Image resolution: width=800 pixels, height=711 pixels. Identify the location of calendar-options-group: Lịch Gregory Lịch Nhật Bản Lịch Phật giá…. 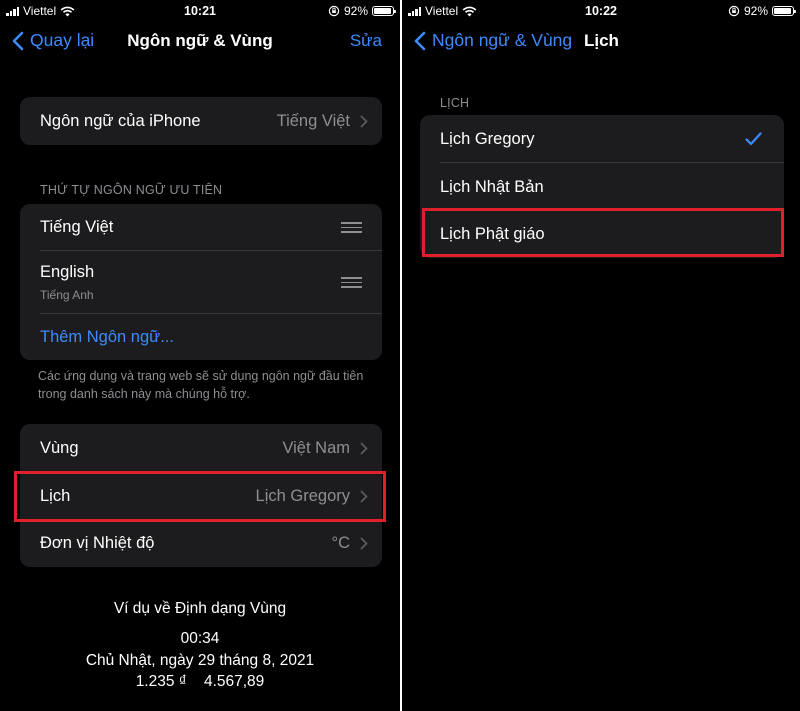
(602, 186).